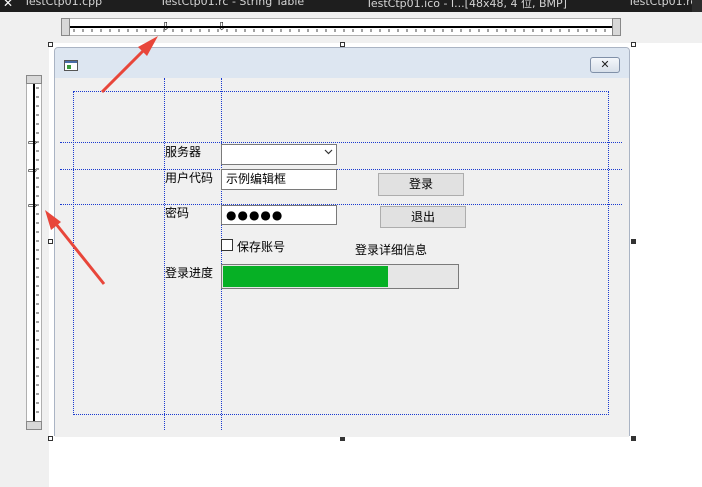 The image size is (702, 487). What do you see at coordinates (341, 27) in the screenshot?
I see `horizontal-ruler: ⇩ ⇩` at bounding box center [341, 27].